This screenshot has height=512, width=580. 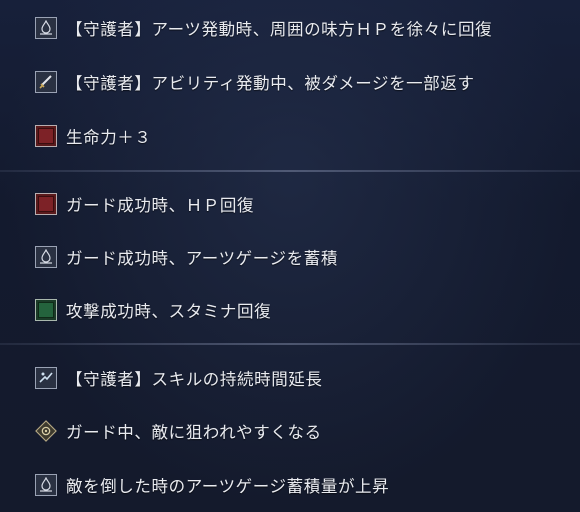 What do you see at coordinates (169, 311) in the screenshot?
I see `effect-label: 攻撃成功時、スタミナ回復` at bounding box center [169, 311].